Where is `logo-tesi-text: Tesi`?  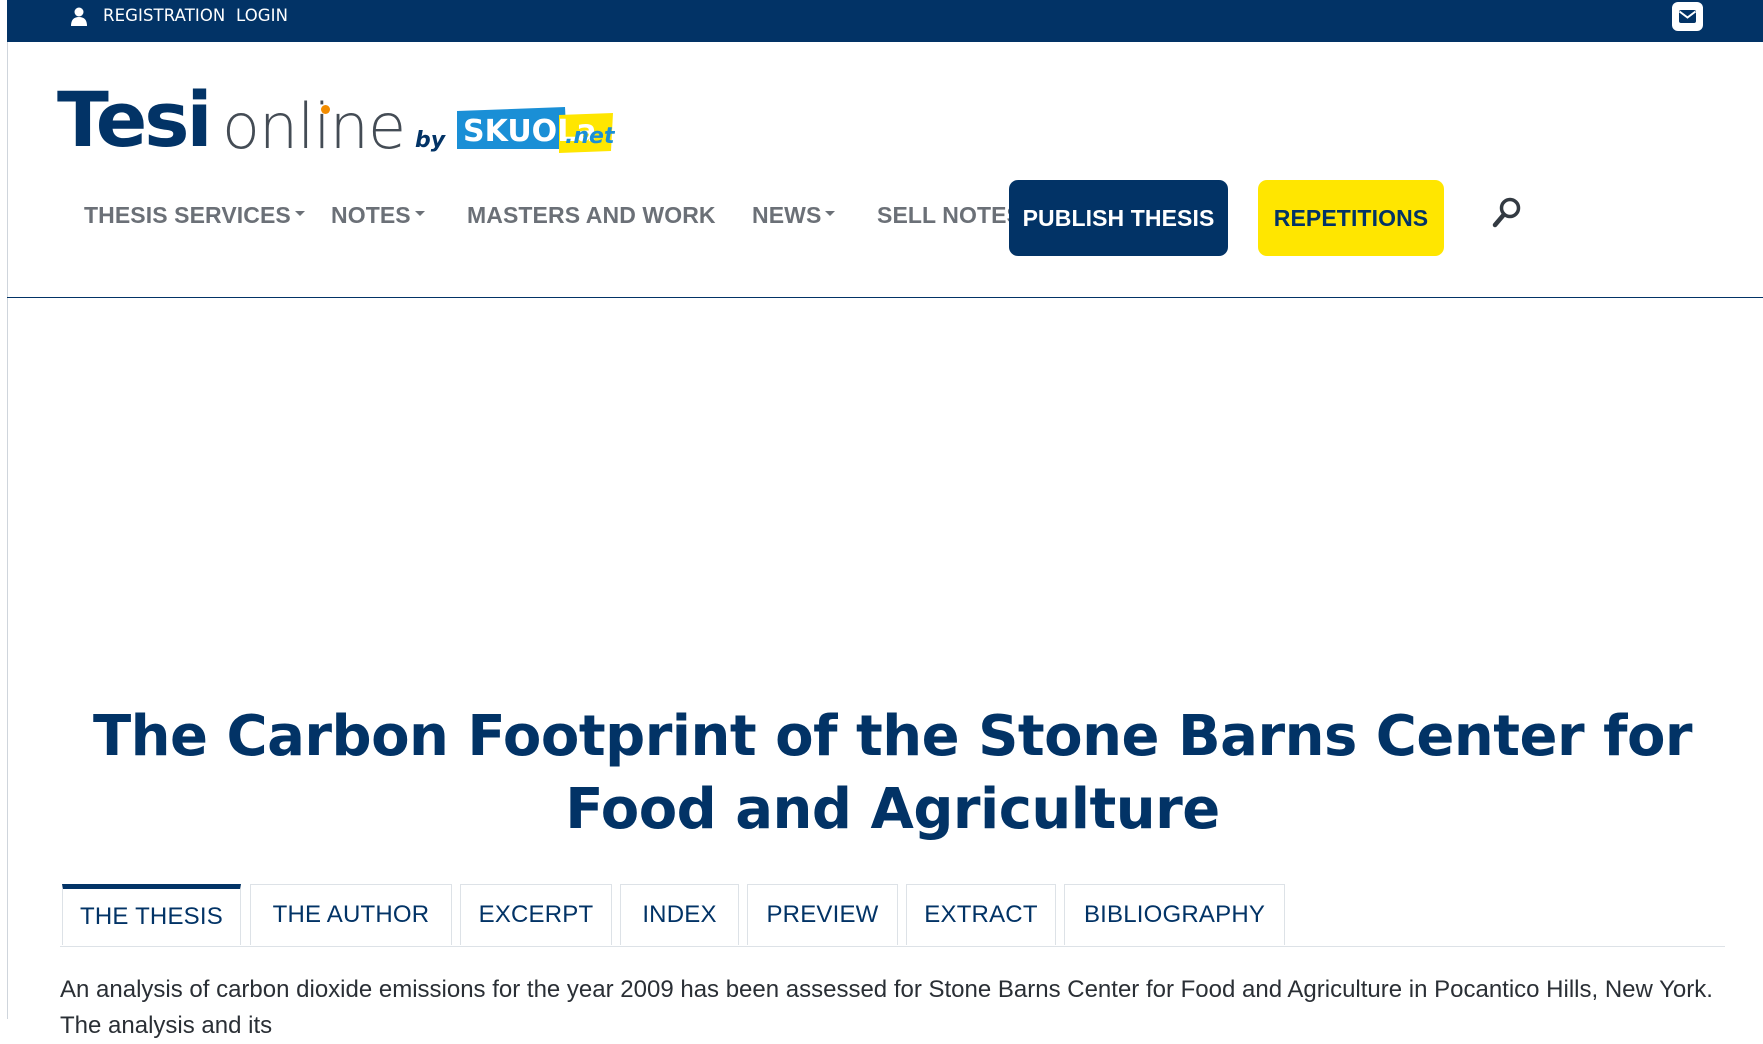
logo-tesi-text: Tesi is located at coordinates (135, 119).